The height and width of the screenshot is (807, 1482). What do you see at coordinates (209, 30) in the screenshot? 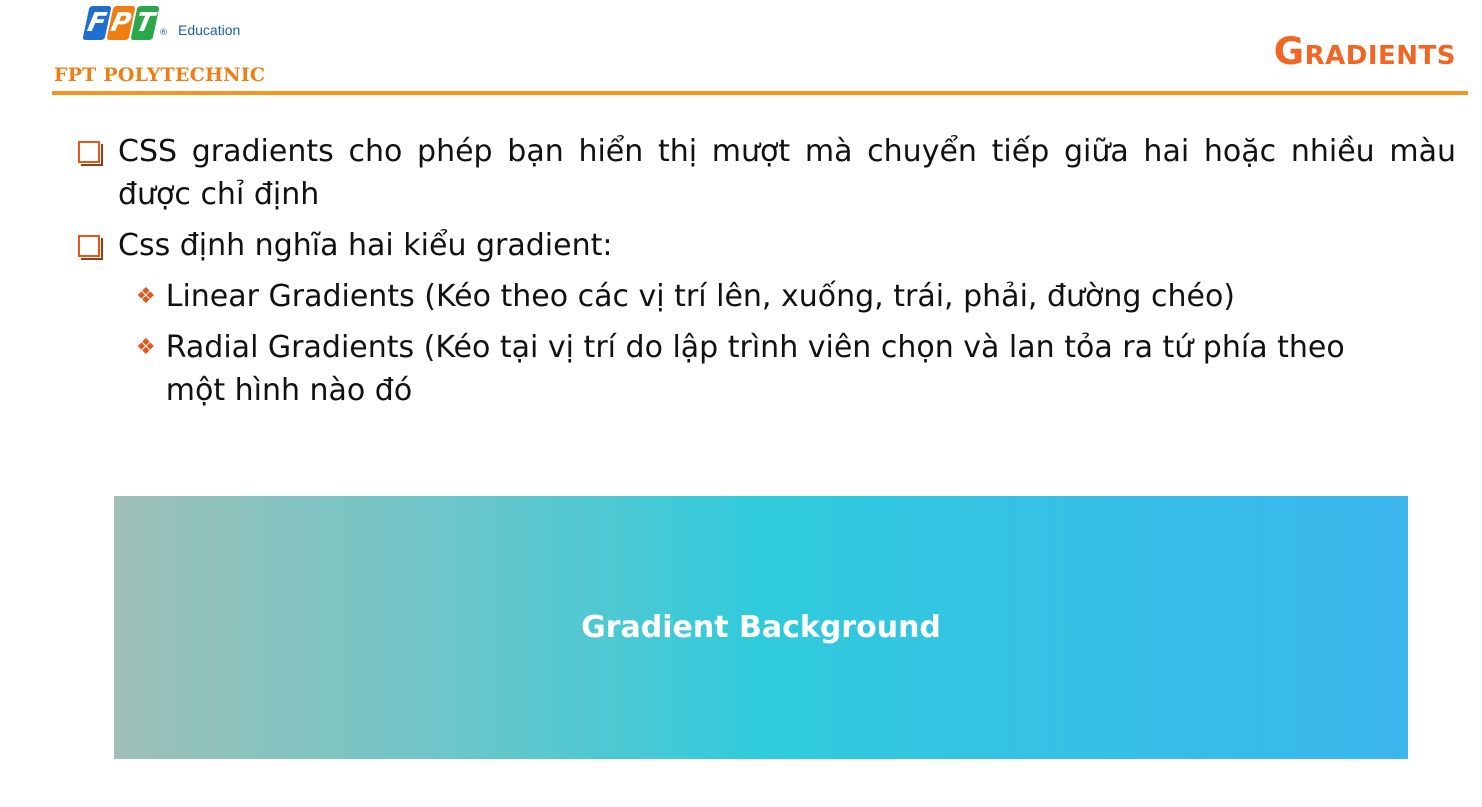
I see `logo-education-label: Education` at bounding box center [209, 30].